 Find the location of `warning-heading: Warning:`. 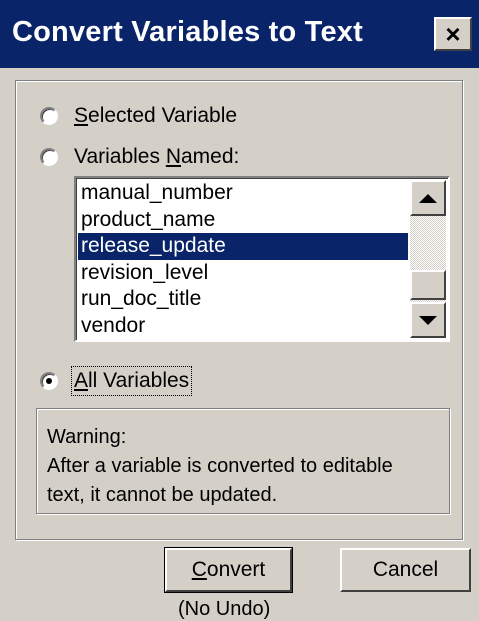

warning-heading: Warning: is located at coordinates (87, 437).